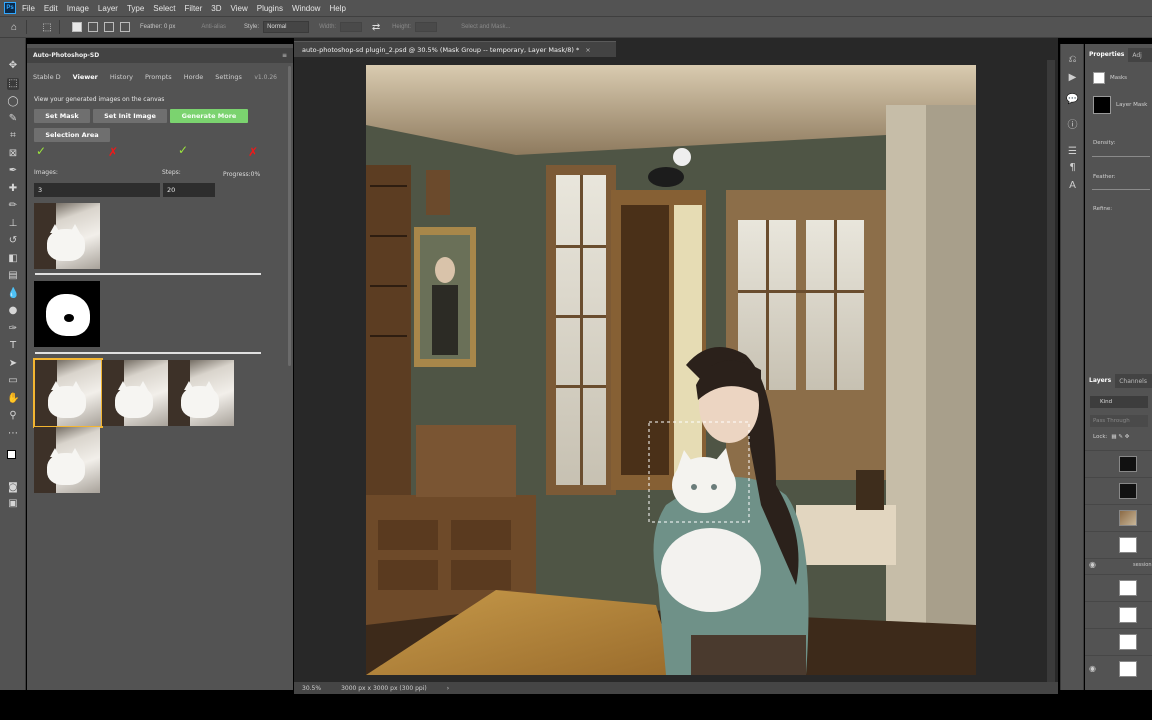  What do you see at coordinates (194, 77) in the screenshot?
I see `tab-horde: Horde` at bounding box center [194, 77].